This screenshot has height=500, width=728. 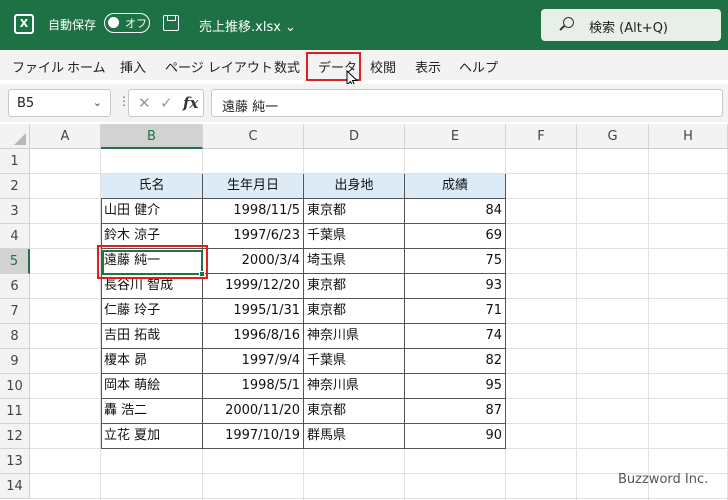 What do you see at coordinates (253, 186) in the screenshot?
I see `table-header-birthdate: 生年月日` at bounding box center [253, 186].